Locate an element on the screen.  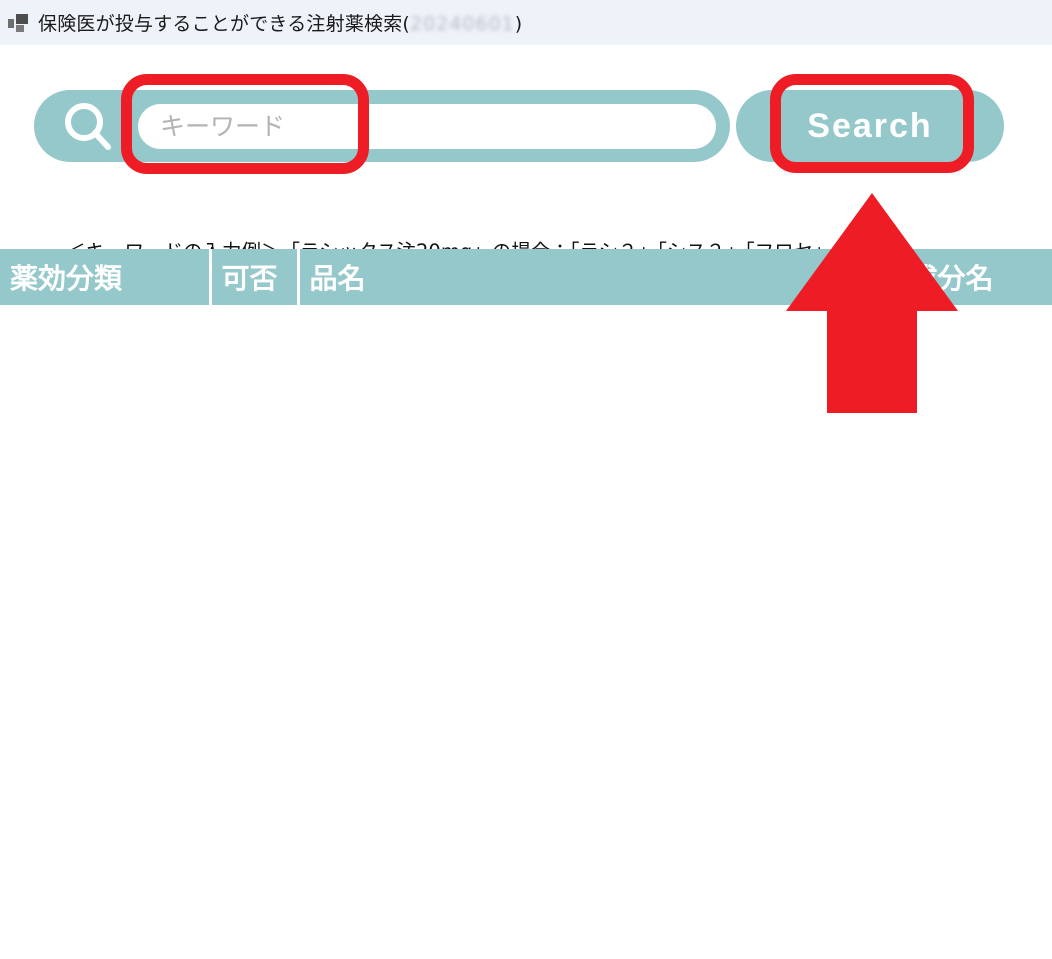
search-input is located at coordinates (427, 126).